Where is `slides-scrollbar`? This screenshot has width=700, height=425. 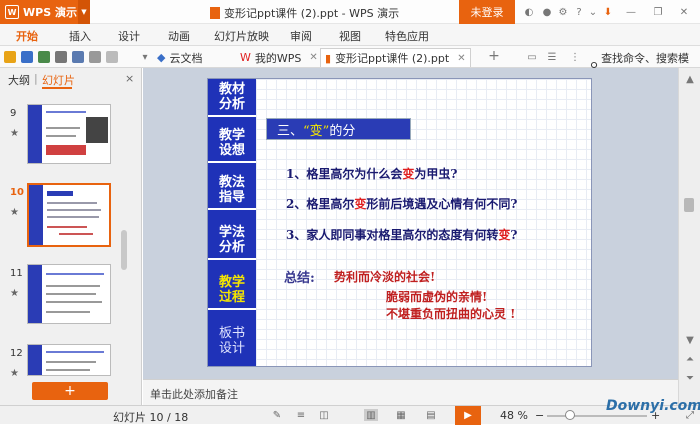
slides-scrollbar is located at coordinates (124, 278).